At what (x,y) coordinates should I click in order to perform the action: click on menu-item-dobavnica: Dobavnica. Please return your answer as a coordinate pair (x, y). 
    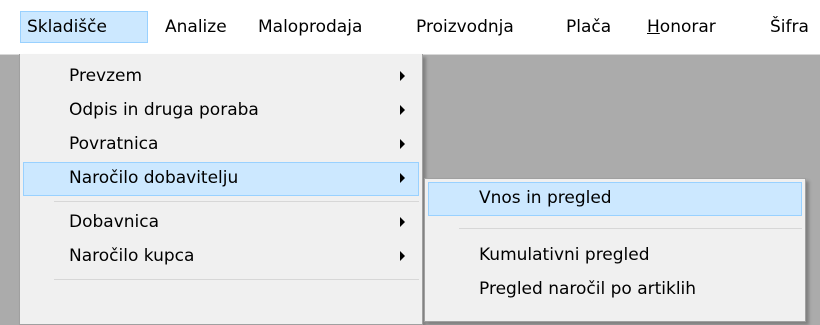
    Looking at the image, I should click on (221, 223).